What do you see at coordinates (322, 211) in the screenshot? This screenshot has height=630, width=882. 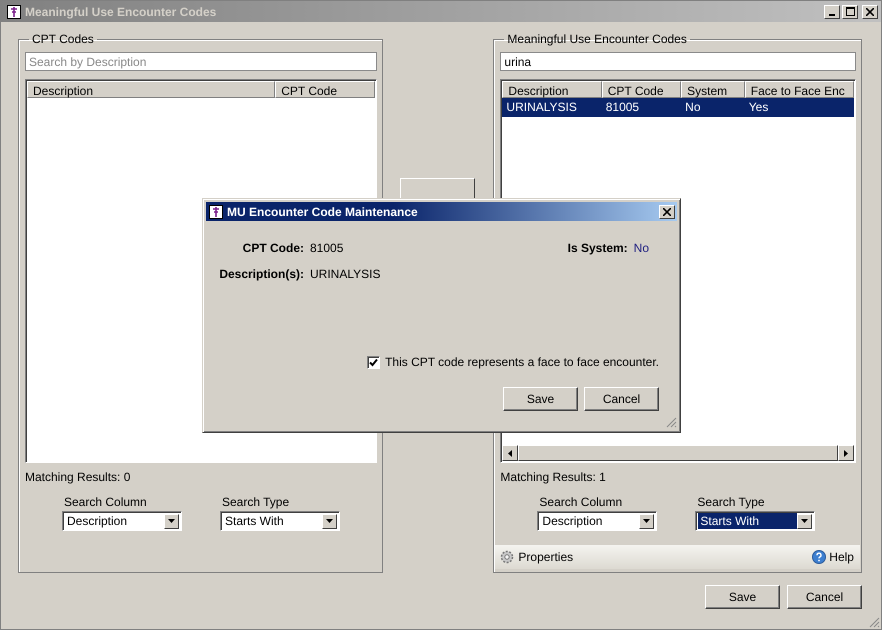 I see `dialog-title: MU Encounter Code Maintenance` at bounding box center [322, 211].